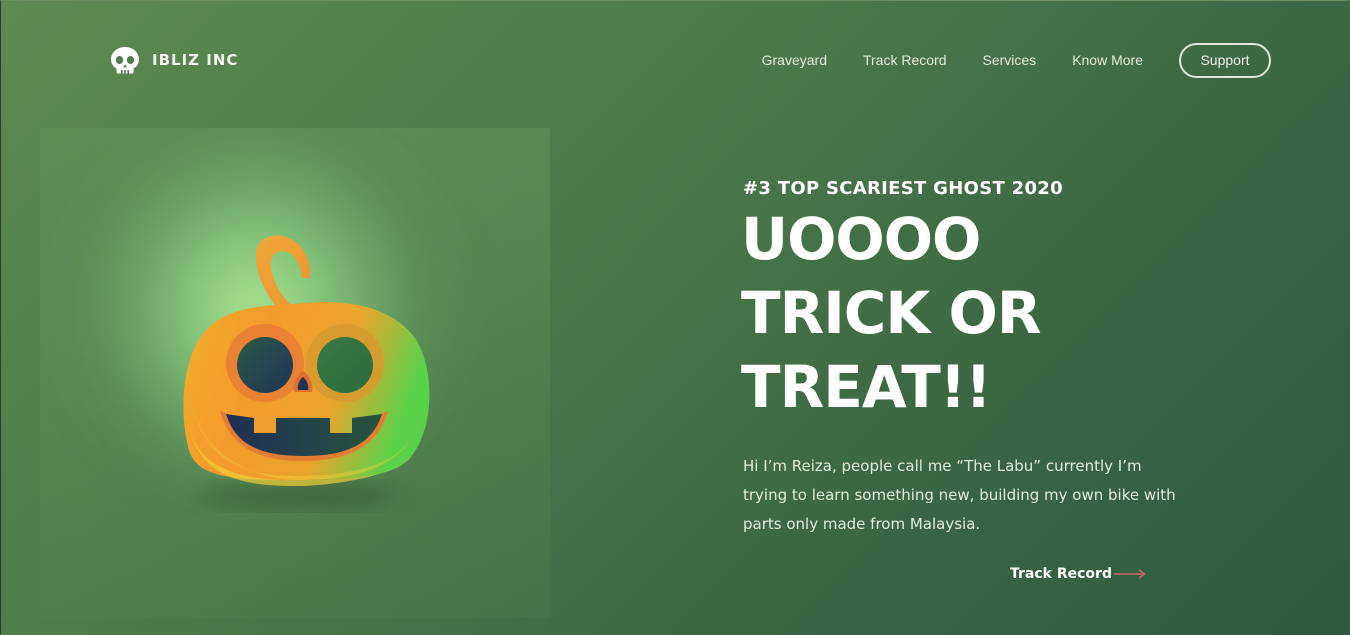 The height and width of the screenshot is (635, 1350). I want to click on track-record-link: Track Record, so click(1078, 574).